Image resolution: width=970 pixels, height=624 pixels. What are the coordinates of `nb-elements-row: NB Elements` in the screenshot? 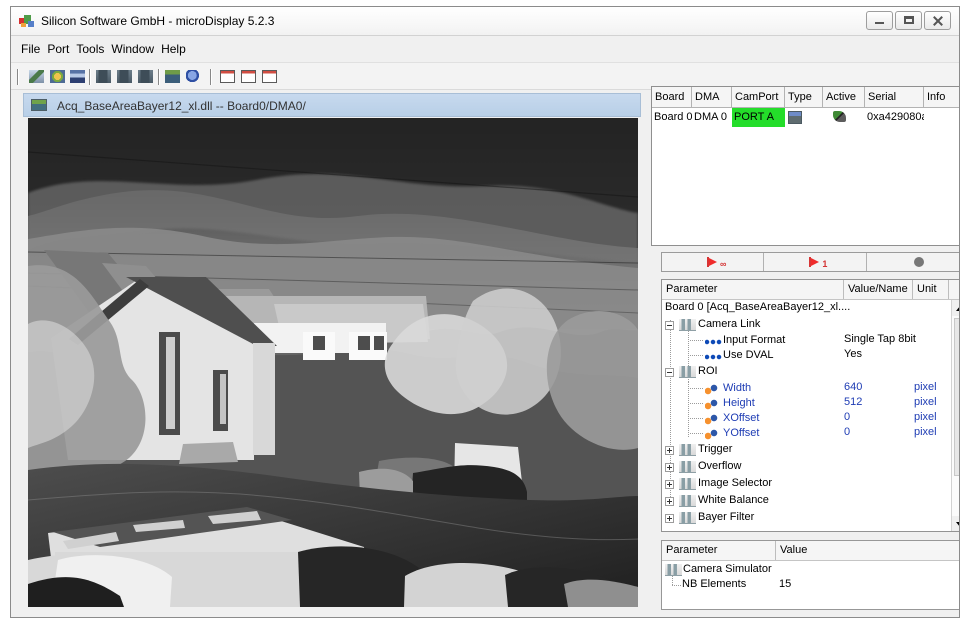 It's located at (714, 586).